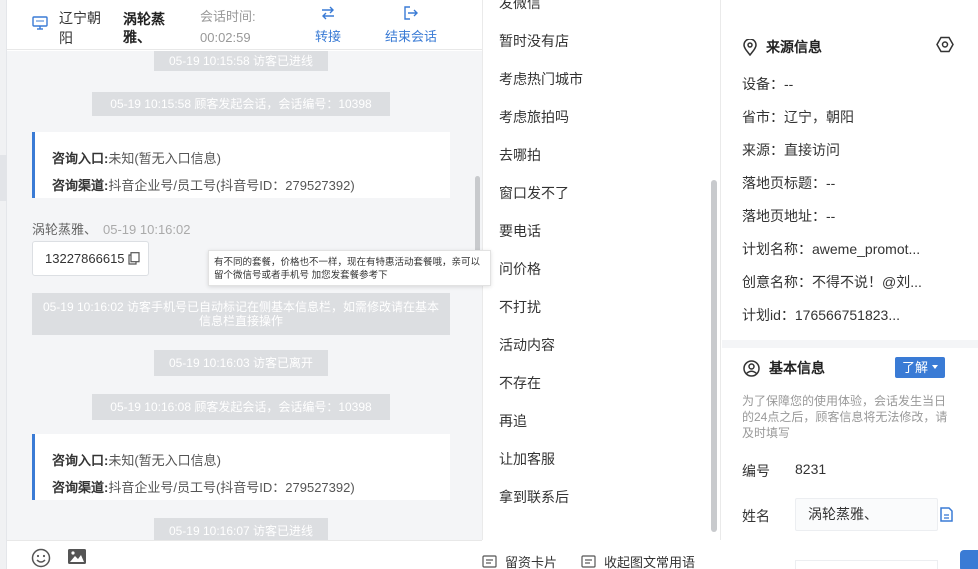 The width and height of the screenshot is (978, 569). Describe the element at coordinates (527, 345) in the screenshot. I see `quick-reply-item: 活动内容` at that location.